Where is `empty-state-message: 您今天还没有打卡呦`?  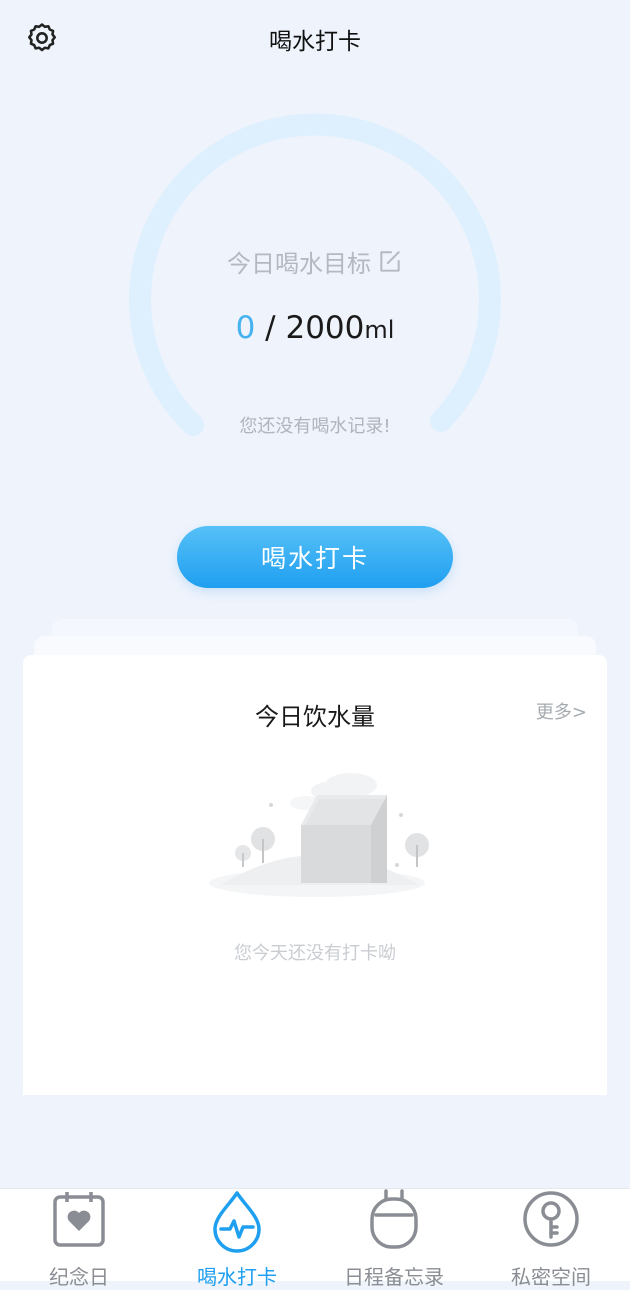
empty-state-message: 您今天还没有打卡呦 is located at coordinates (315, 953).